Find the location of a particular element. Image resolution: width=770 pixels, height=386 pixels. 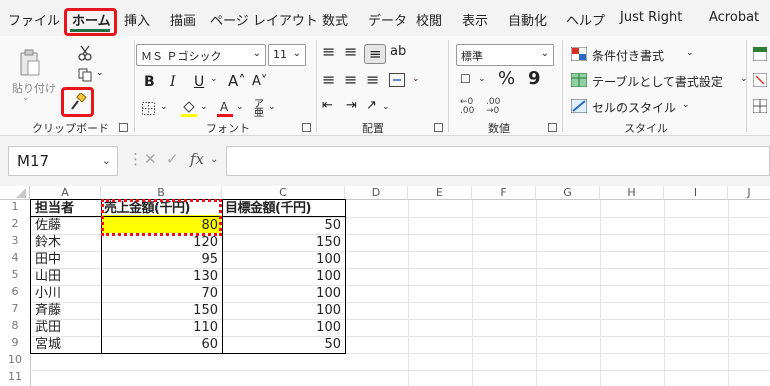

percent-button: % is located at coordinates (506, 78).